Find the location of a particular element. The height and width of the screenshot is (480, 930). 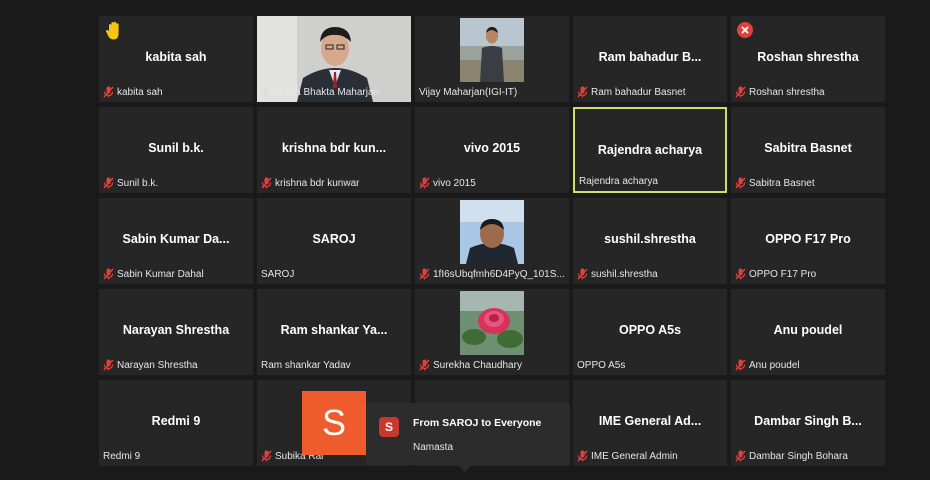

participant-name: Anu poudel is located at coordinates (774, 365).